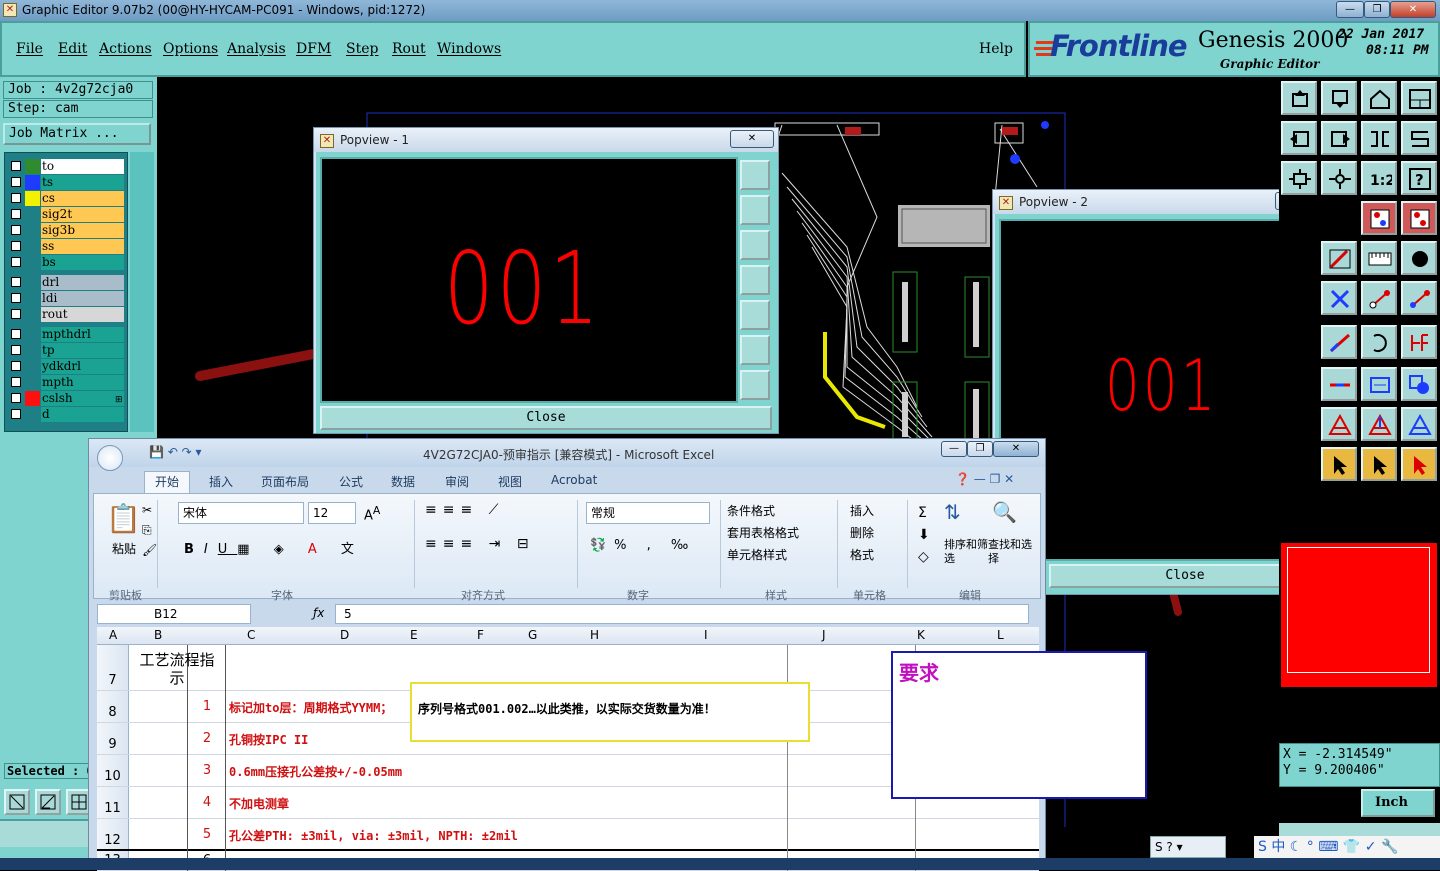  Describe the element at coordinates (1419, 424) in the screenshot. I see `tool-triangle-c-icon` at that location.